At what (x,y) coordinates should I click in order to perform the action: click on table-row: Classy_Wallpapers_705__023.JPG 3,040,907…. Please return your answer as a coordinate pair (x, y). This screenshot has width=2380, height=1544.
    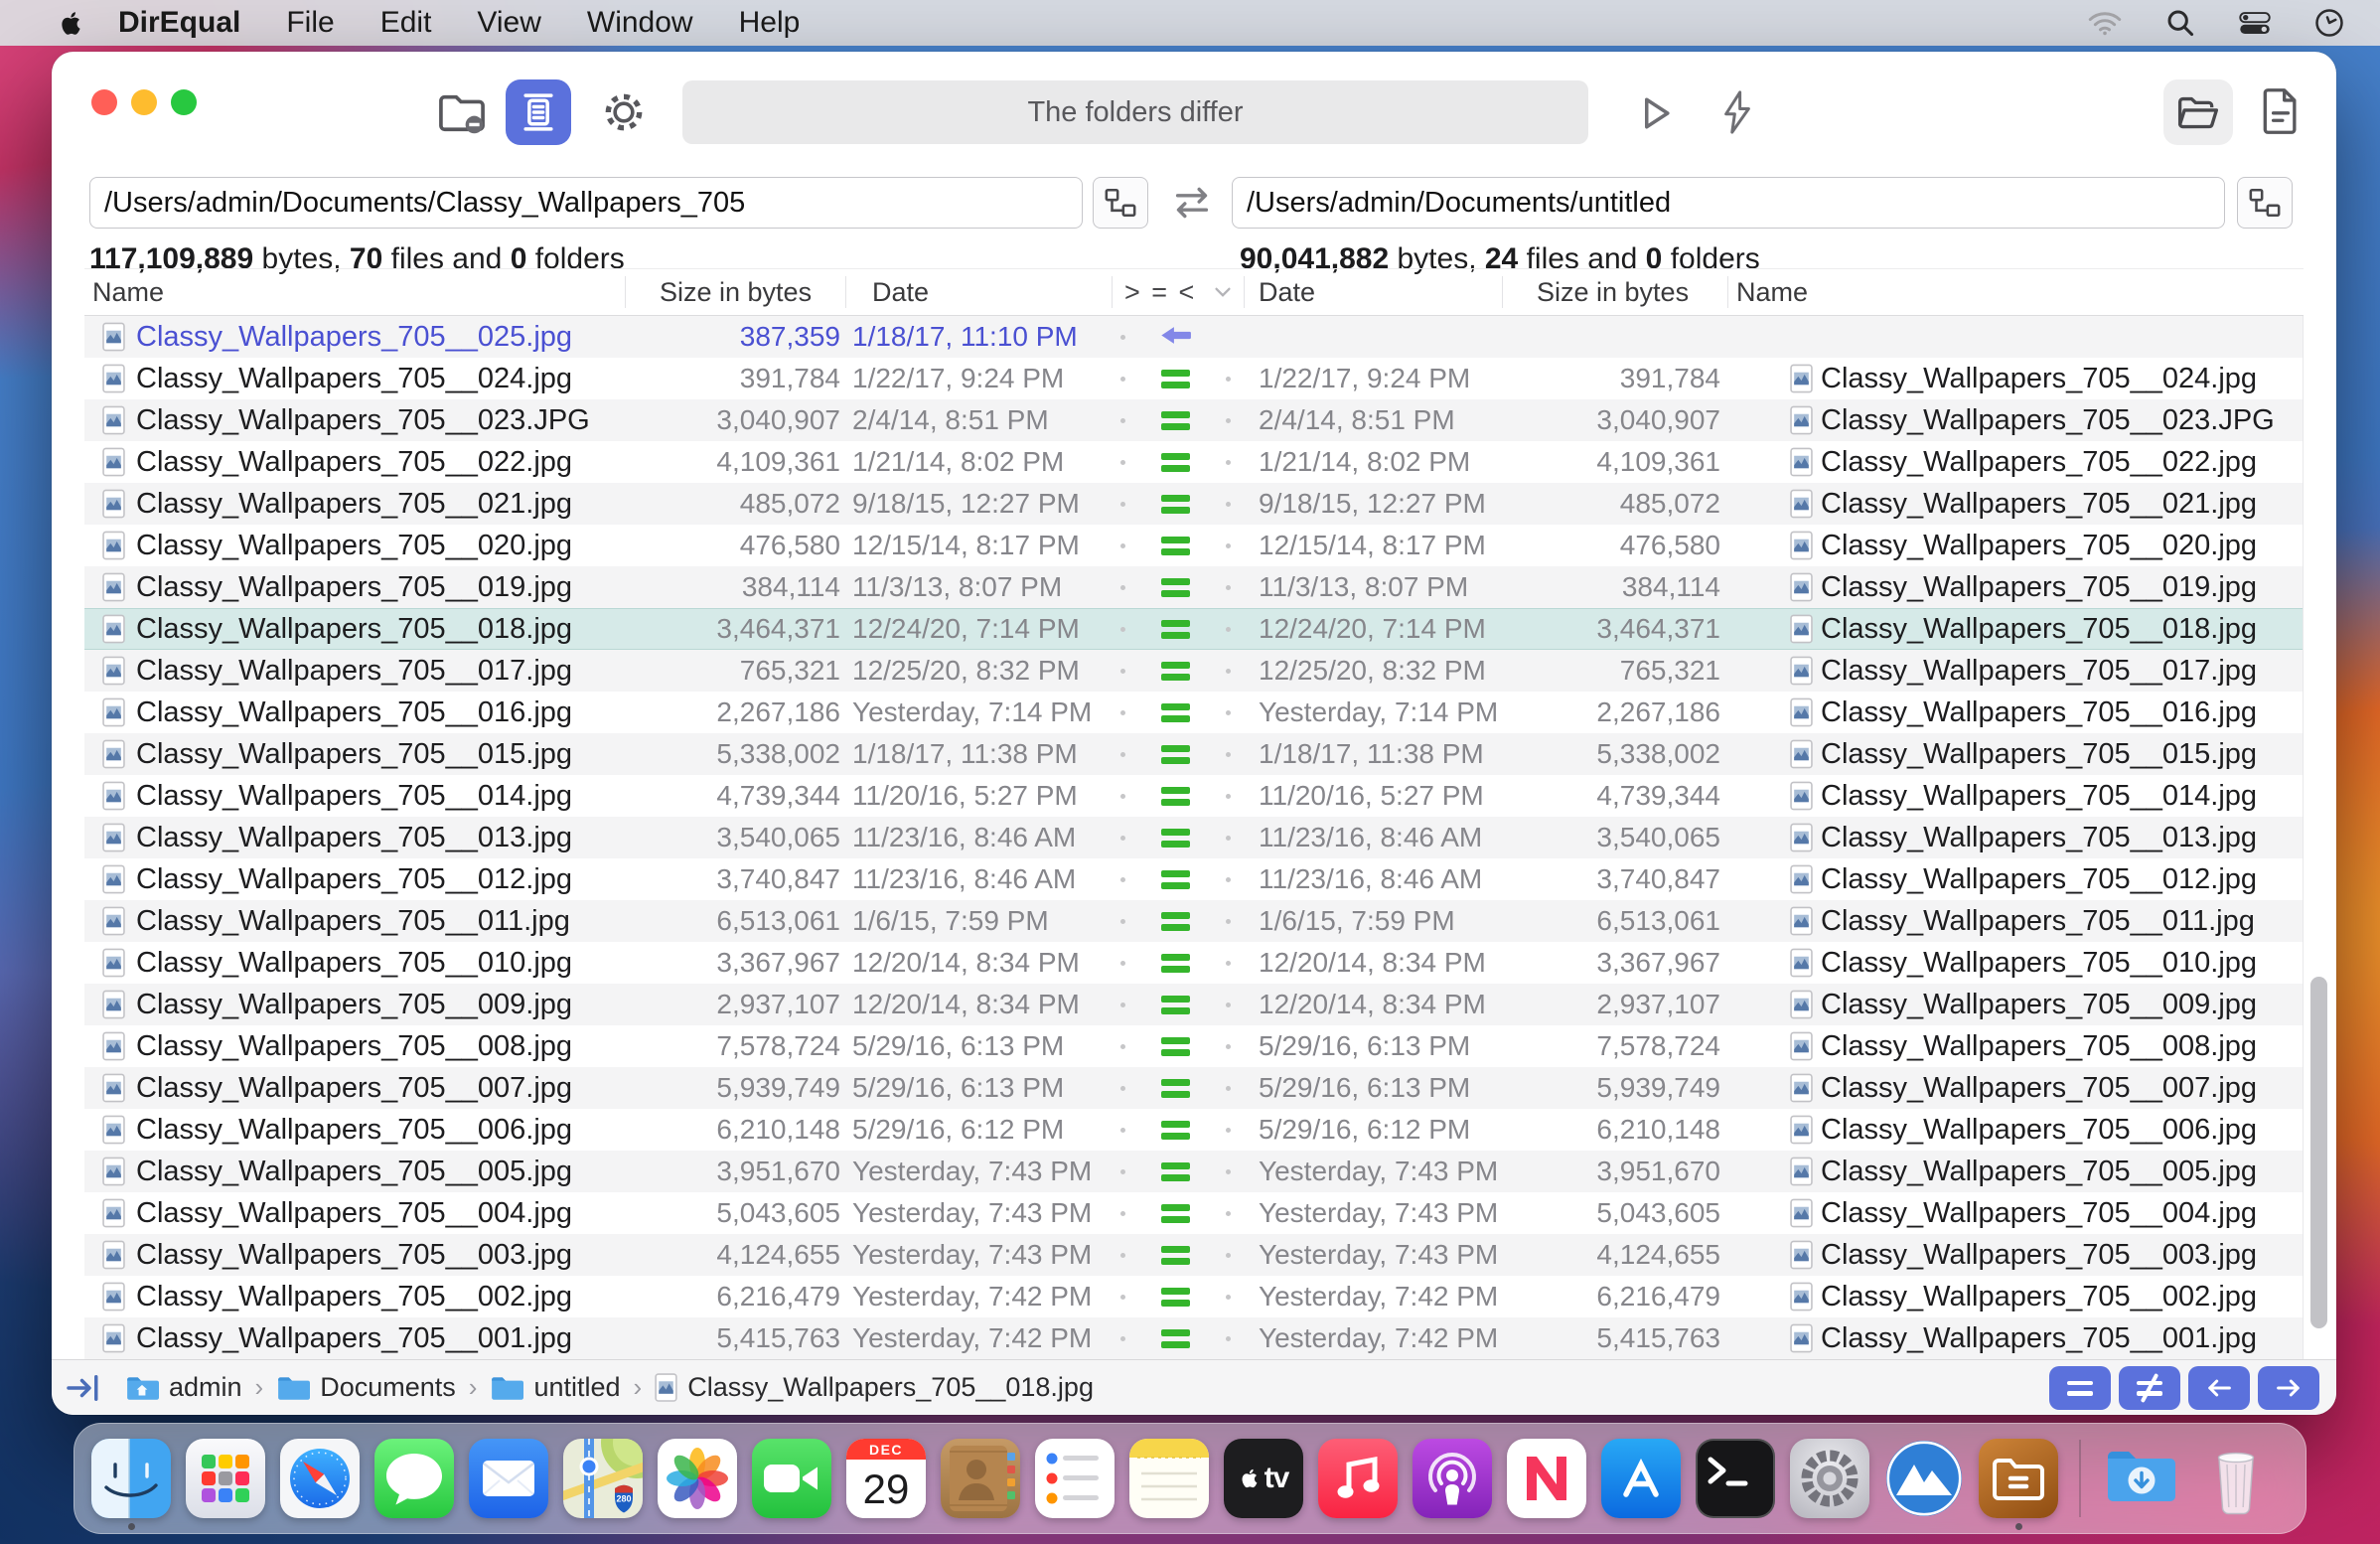
    Looking at the image, I should click on (1193, 420).